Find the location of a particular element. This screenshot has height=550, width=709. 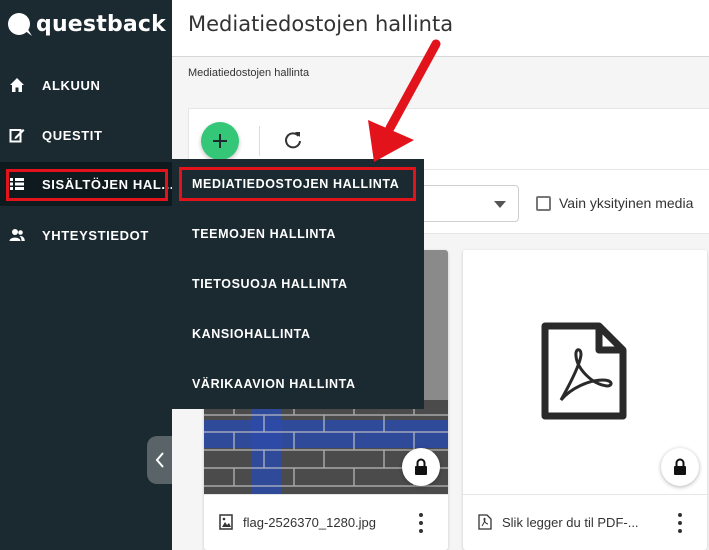

contacts-icon is located at coordinates (17, 235).